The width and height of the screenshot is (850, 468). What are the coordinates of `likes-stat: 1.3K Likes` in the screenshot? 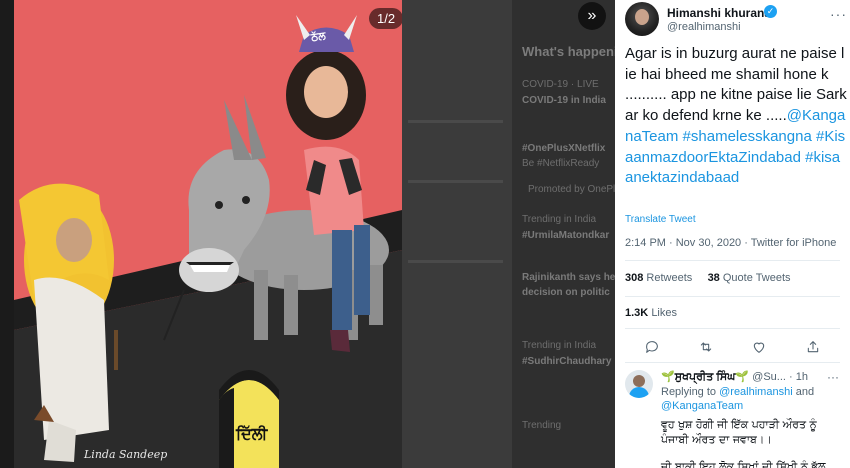 It's located at (651, 313).